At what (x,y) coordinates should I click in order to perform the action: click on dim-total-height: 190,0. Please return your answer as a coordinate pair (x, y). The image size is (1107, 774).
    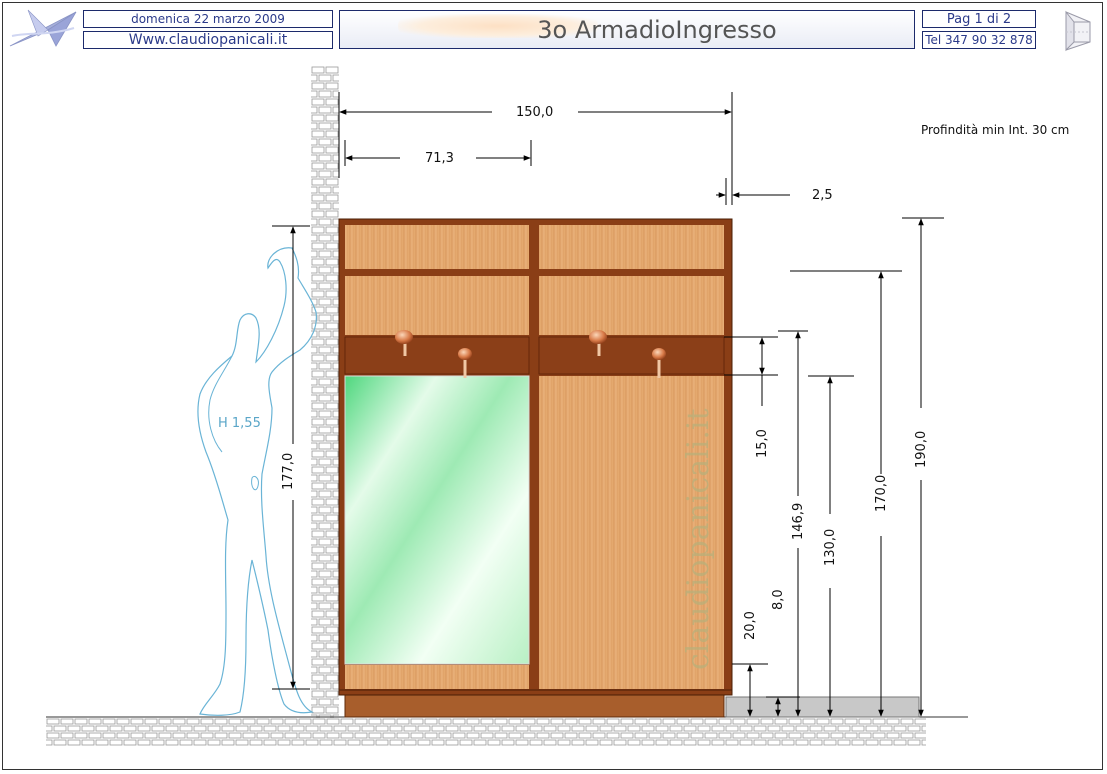
    Looking at the image, I should click on (923, 467).